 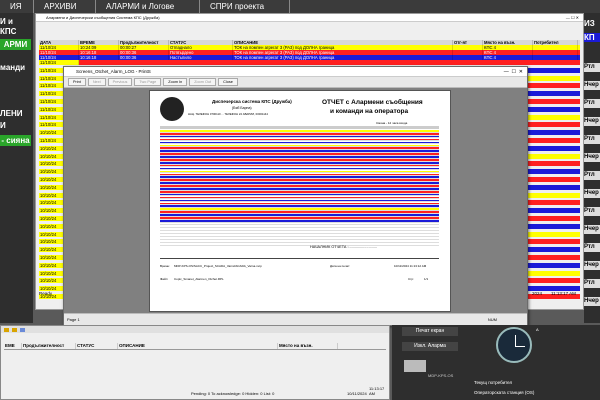 What do you see at coordinates (12, 67) in the screenshot?
I see `commands-label: манди` at bounding box center [12, 67].